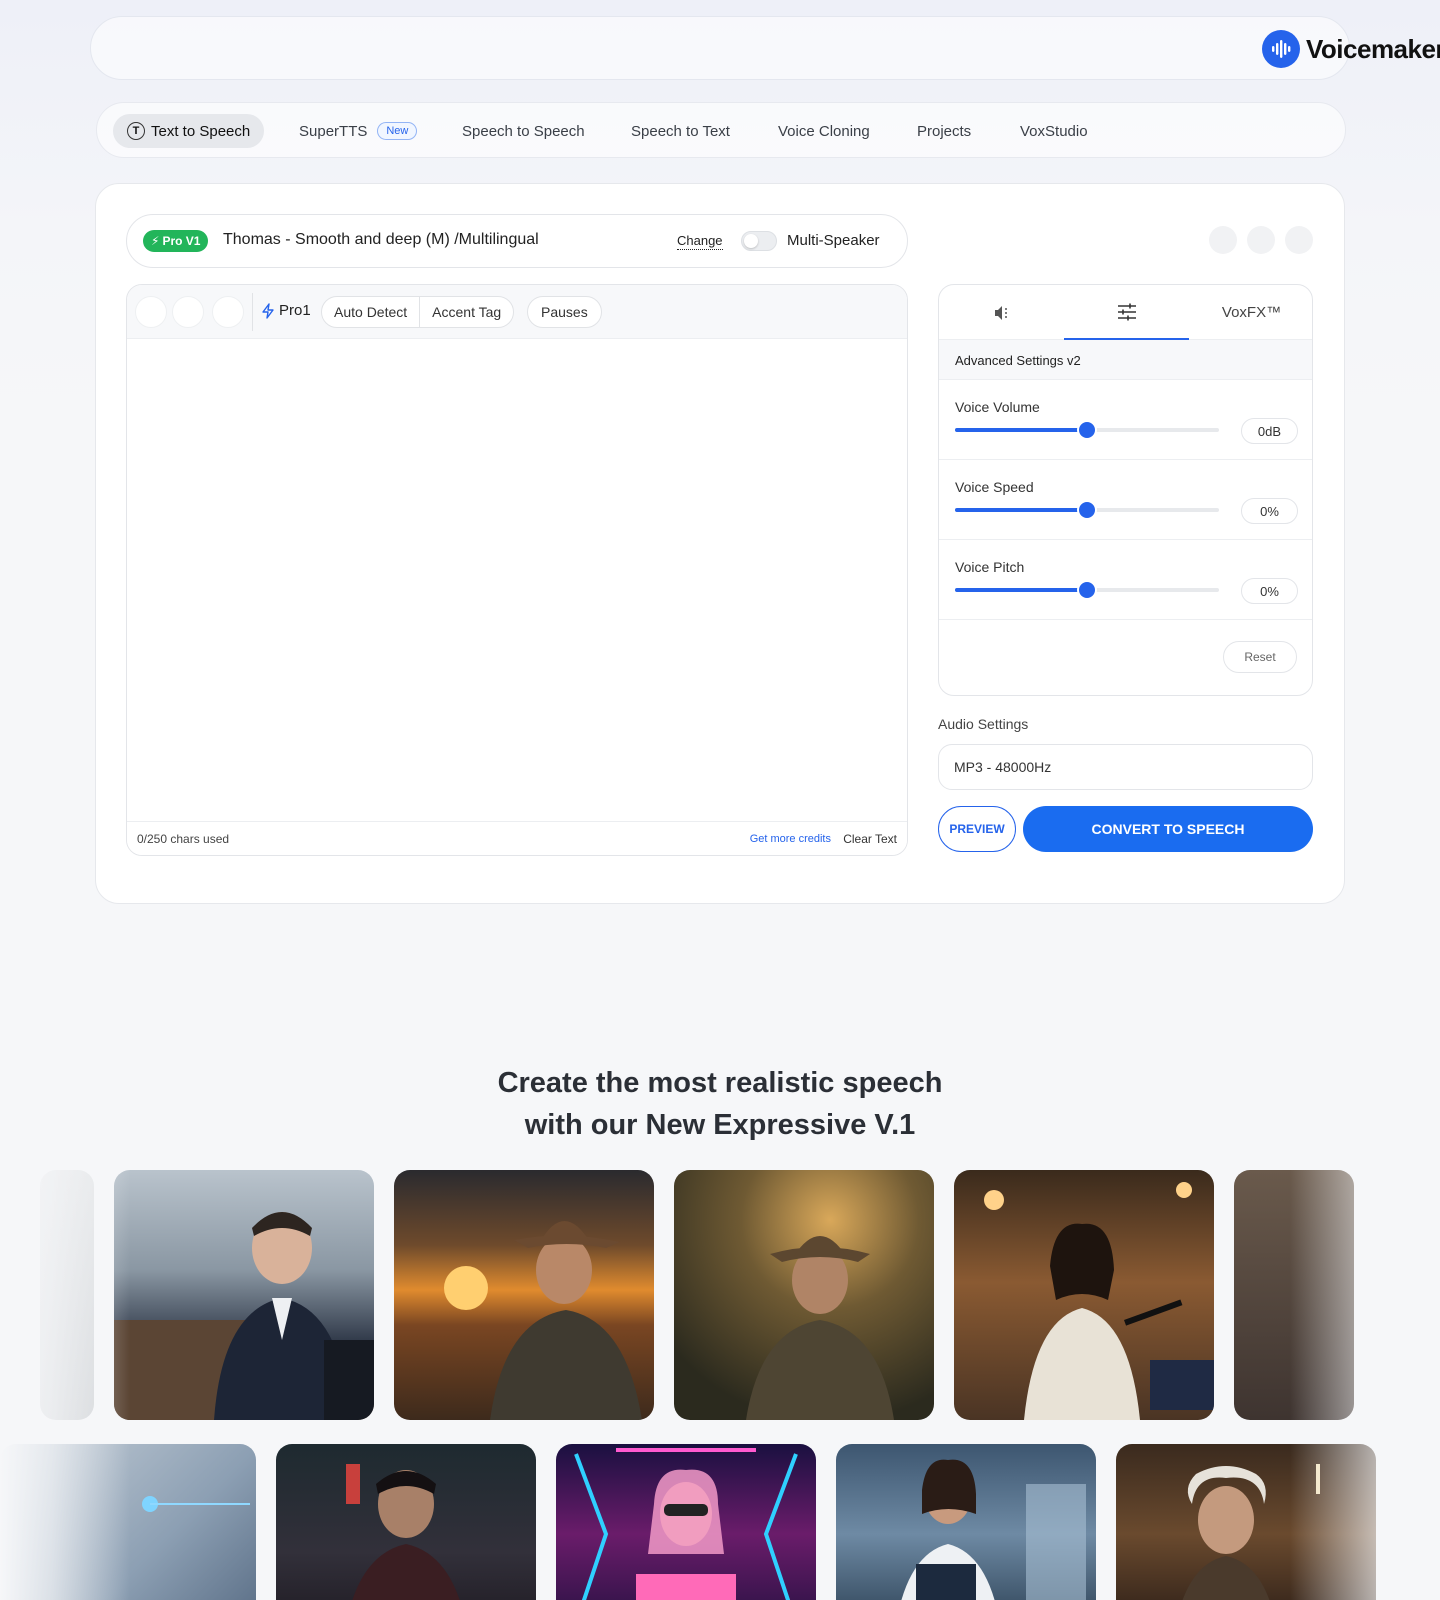 The width and height of the screenshot is (1440, 1600). I want to click on pro-badge: ⚡ Pro V1, so click(176, 241).